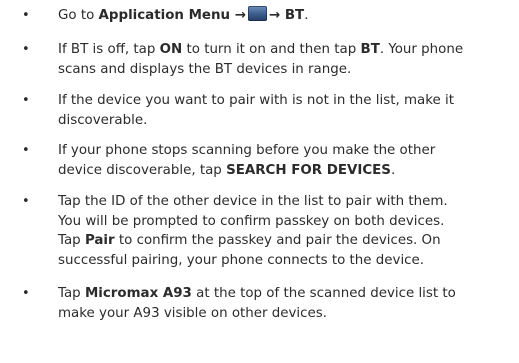  Describe the element at coordinates (323, 293) in the screenshot. I see `text-run: at the top of the scanned device list to` at that location.